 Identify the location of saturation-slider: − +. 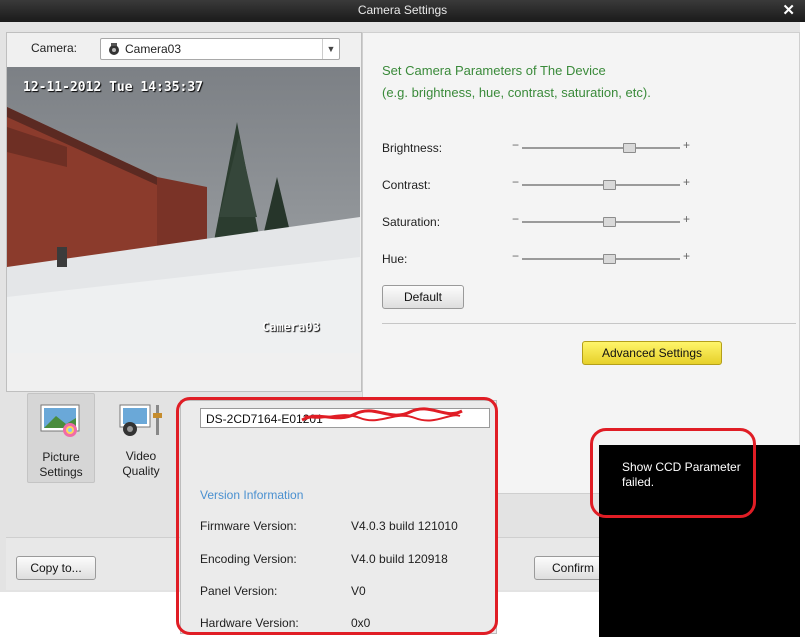
(601, 219).